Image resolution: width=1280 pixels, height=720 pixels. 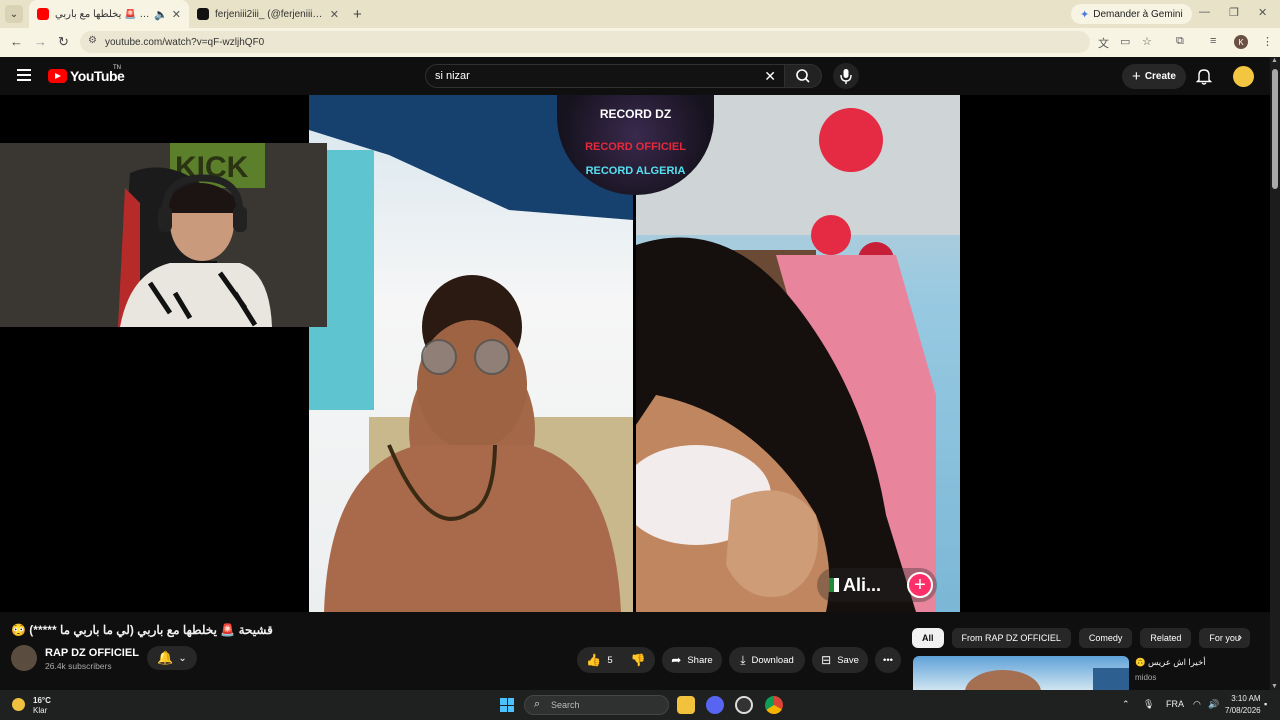 What do you see at coordinates (609, 660) in the screenshot?
I see `like-count: 5` at bounding box center [609, 660].